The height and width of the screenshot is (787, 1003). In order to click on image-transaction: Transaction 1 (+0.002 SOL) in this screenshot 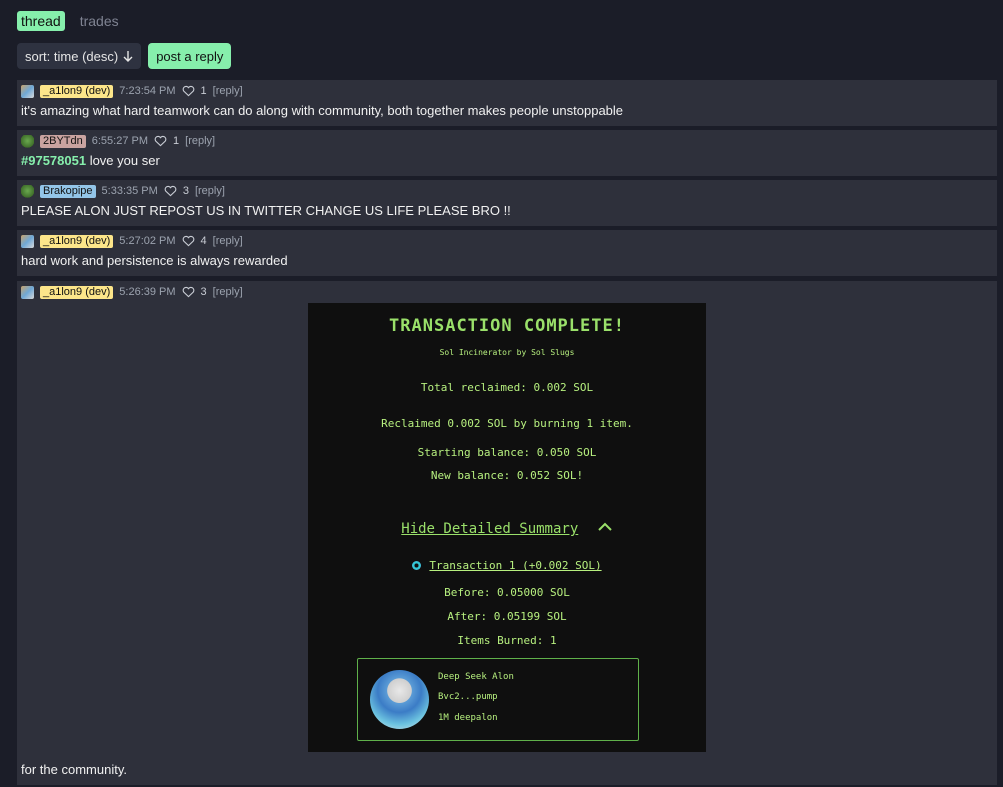, I will do `click(507, 565)`.